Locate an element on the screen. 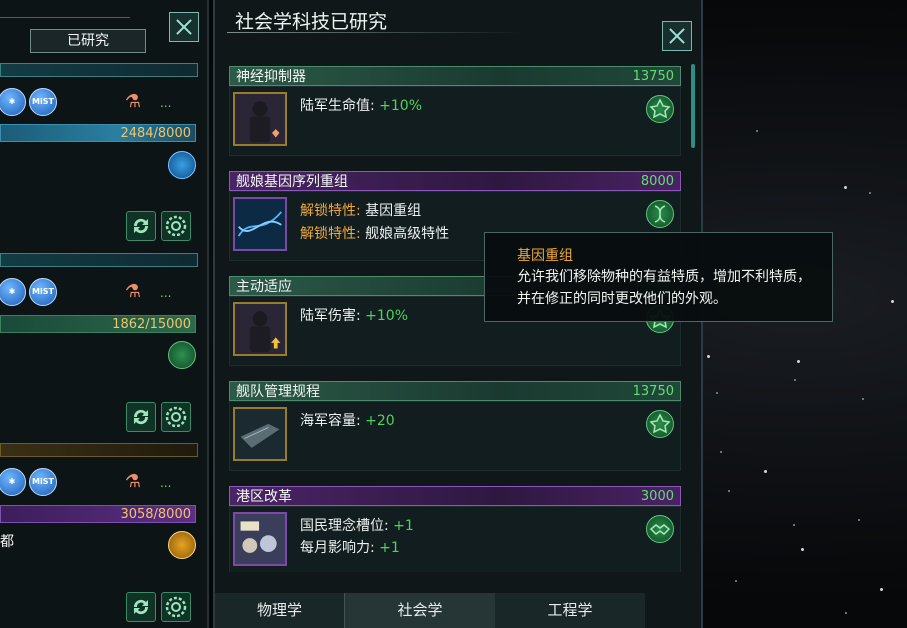 This screenshot has width=907, height=628. tech-header: 舰娘基因序列重组 8000 is located at coordinates (455, 181).